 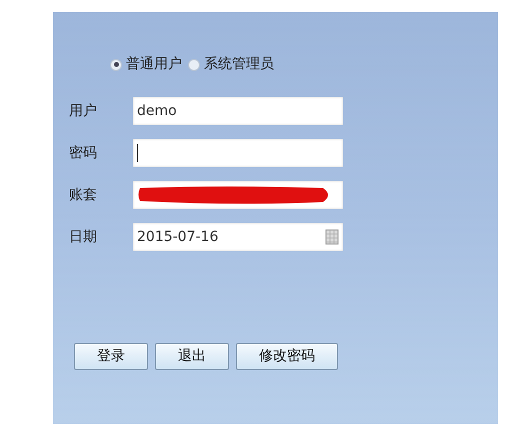 What do you see at coordinates (83, 237) in the screenshot?
I see `field-label: 日期` at bounding box center [83, 237].